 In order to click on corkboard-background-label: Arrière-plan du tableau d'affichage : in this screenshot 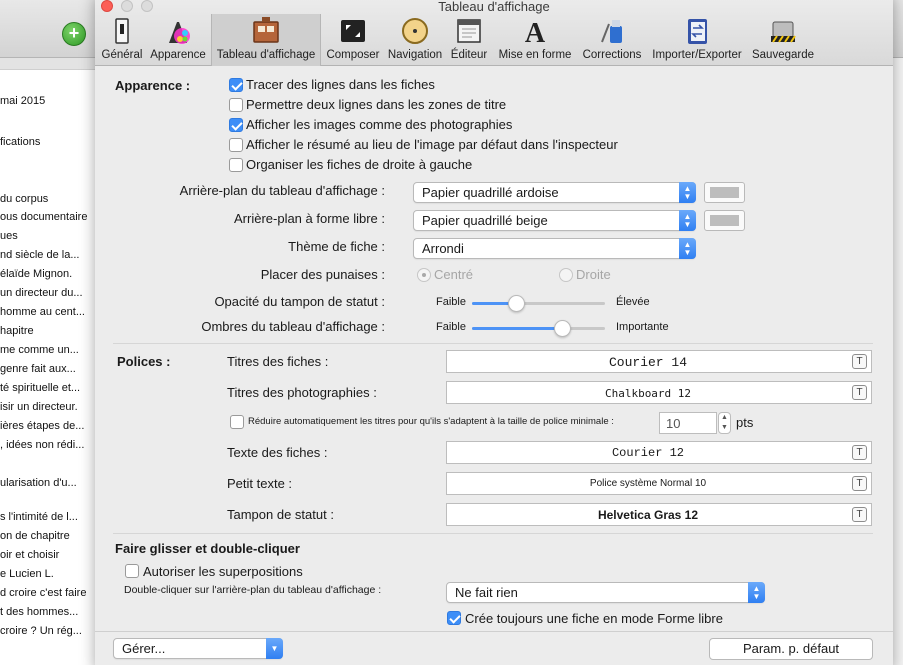, I will do `click(282, 190)`.